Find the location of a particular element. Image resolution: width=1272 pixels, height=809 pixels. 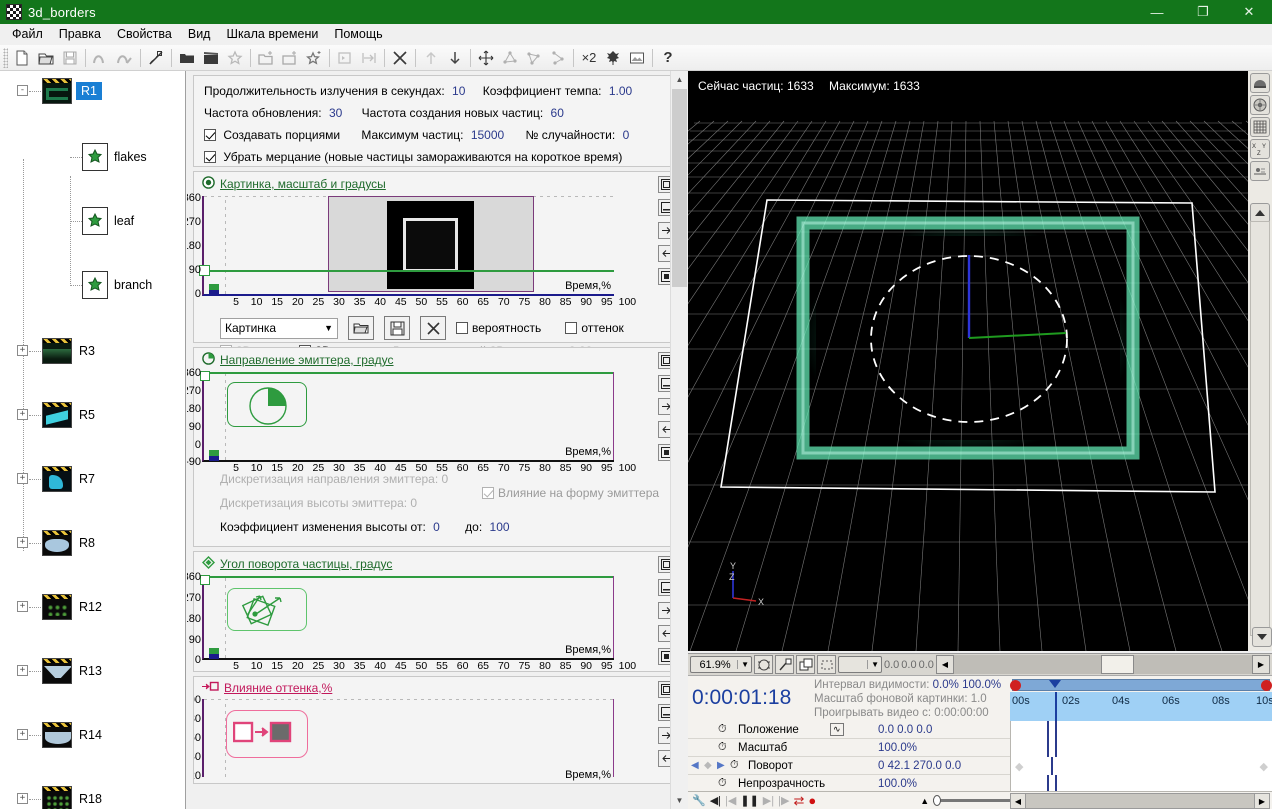

spawn-rate-value: 60 is located at coordinates (557, 113).